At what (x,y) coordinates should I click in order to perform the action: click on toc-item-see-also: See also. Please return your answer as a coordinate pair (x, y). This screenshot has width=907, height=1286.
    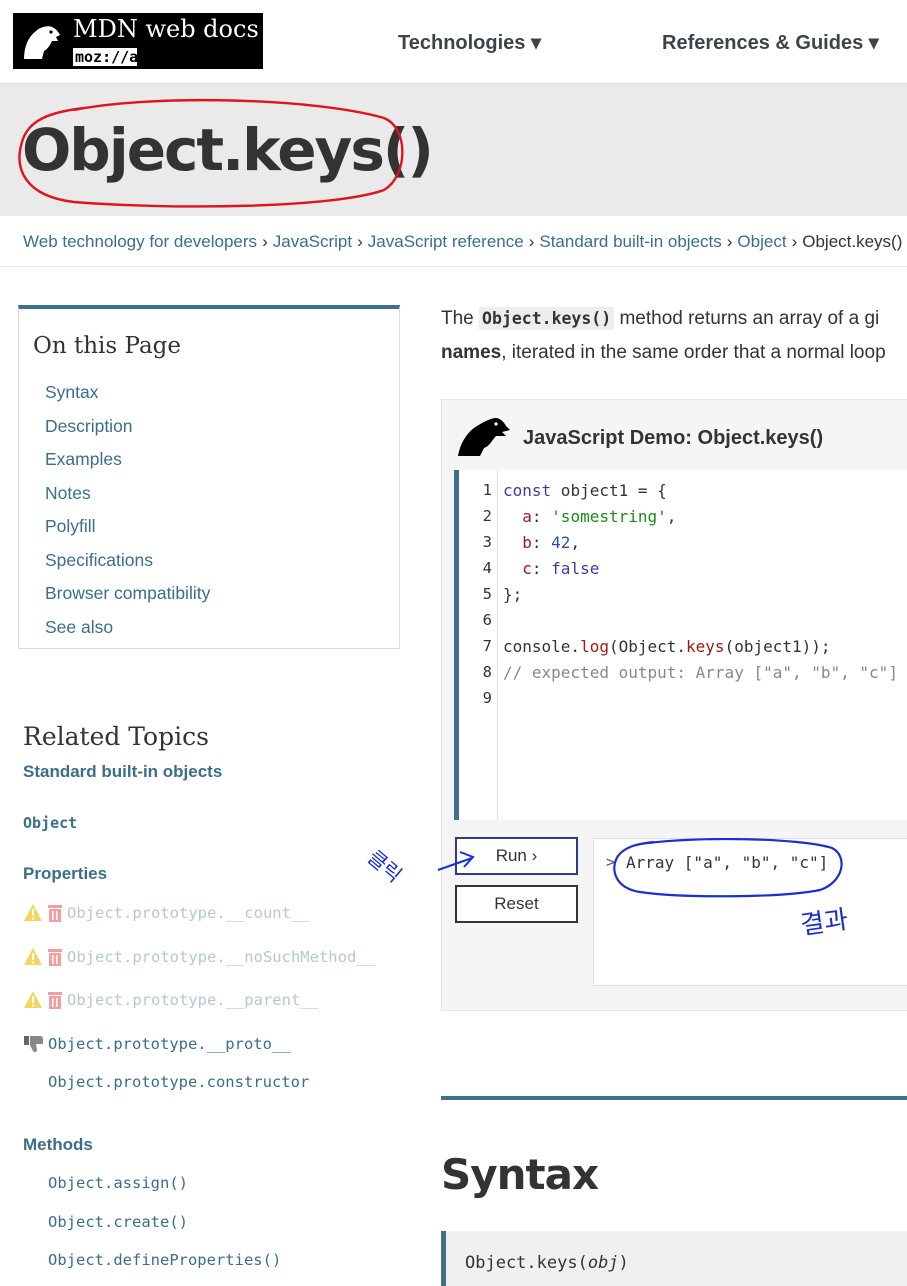
    Looking at the image, I should click on (127, 633).